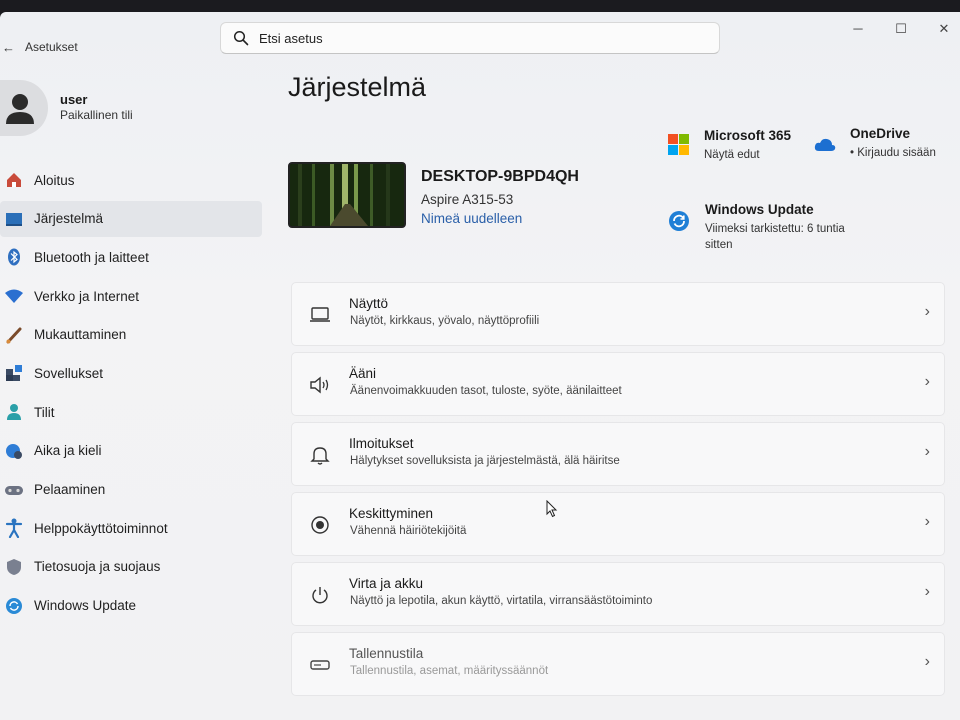  I want to click on close-button: ✕, so click(944, 29).